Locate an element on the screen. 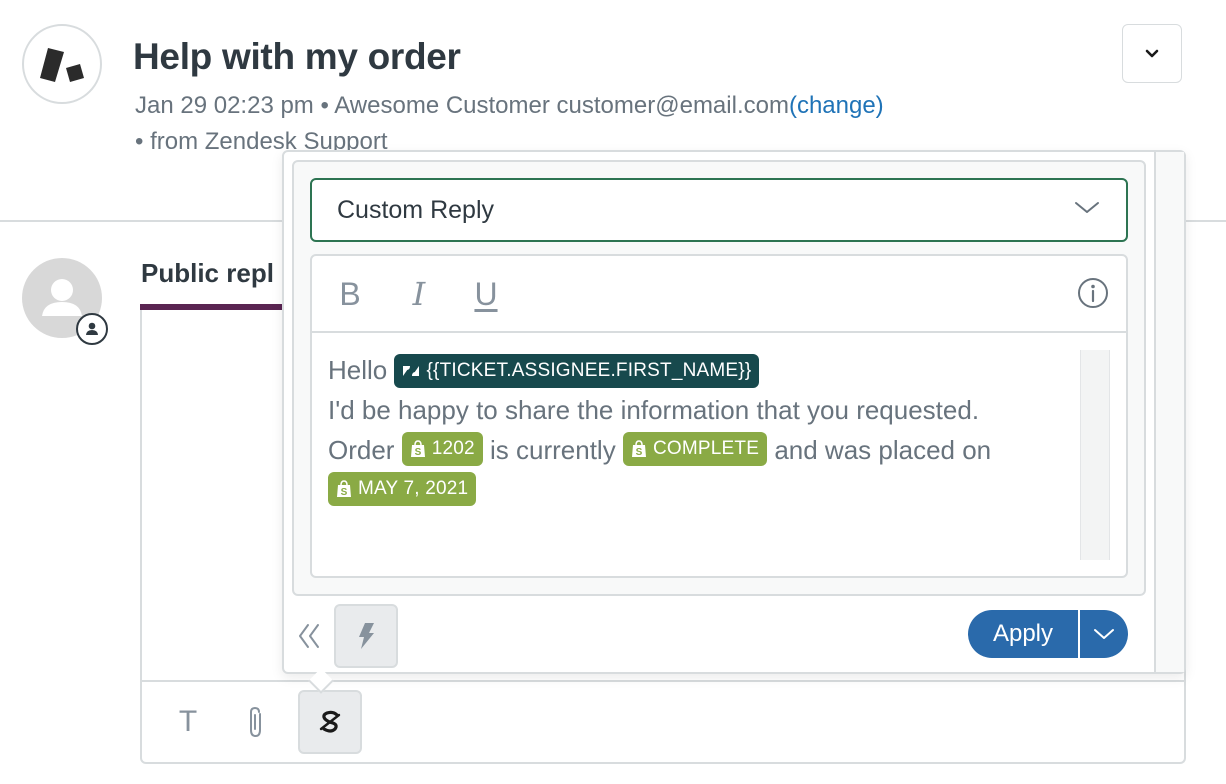  apply-button-group: Apply is located at coordinates (1048, 634).